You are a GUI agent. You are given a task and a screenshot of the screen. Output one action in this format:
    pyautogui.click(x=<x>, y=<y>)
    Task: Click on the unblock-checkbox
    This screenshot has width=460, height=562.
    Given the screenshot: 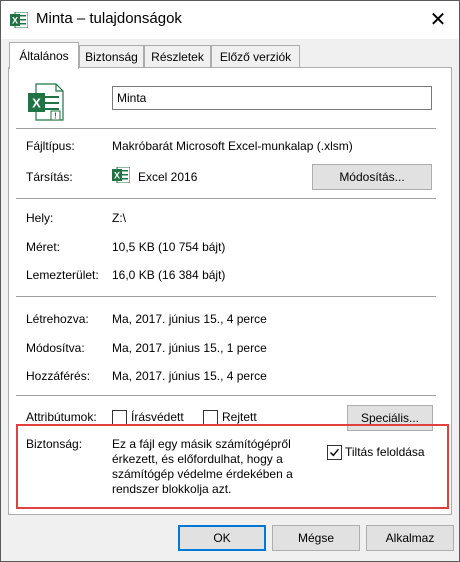 What is the action you would take?
    pyautogui.click(x=334, y=452)
    